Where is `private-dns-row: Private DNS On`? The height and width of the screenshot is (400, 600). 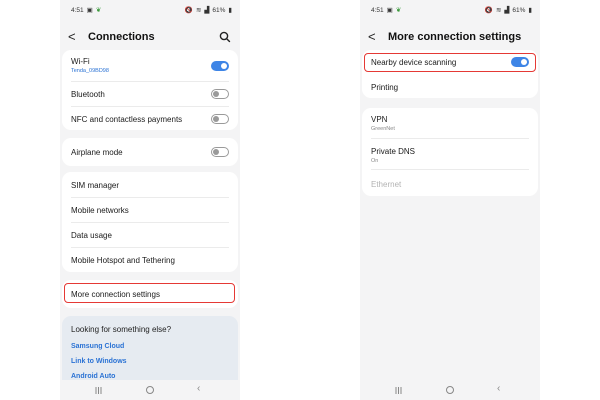
private-dns-row: Private DNS On is located at coordinates (450, 154).